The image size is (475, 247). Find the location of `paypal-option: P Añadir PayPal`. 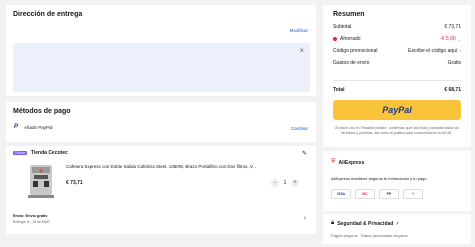

paypal-option: P Añadir PayPal is located at coordinates (33, 127).